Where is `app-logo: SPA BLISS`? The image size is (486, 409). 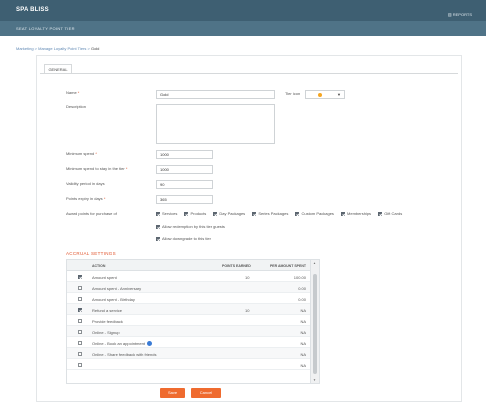 app-logo: SPA BLISS is located at coordinates (32, 10).